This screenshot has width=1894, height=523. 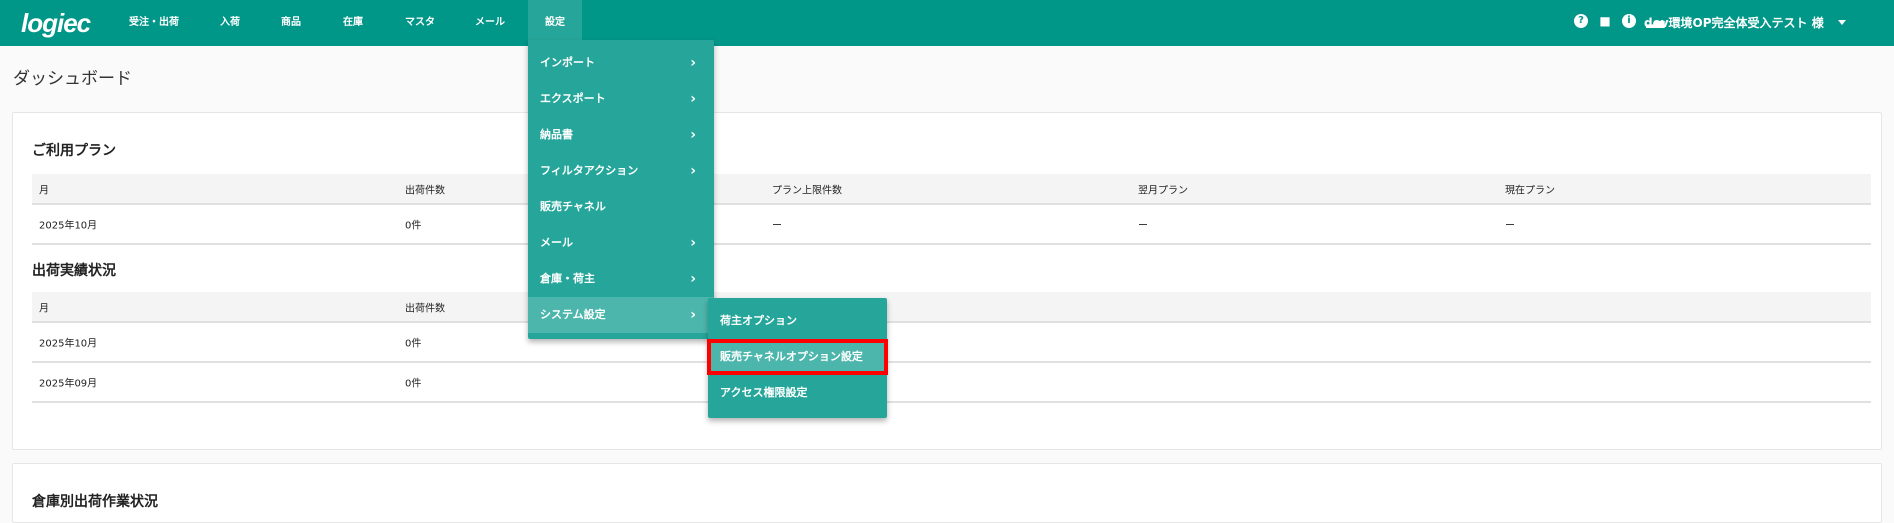 I want to click on table-row: 2025年09月 0件, so click(x=951, y=383).